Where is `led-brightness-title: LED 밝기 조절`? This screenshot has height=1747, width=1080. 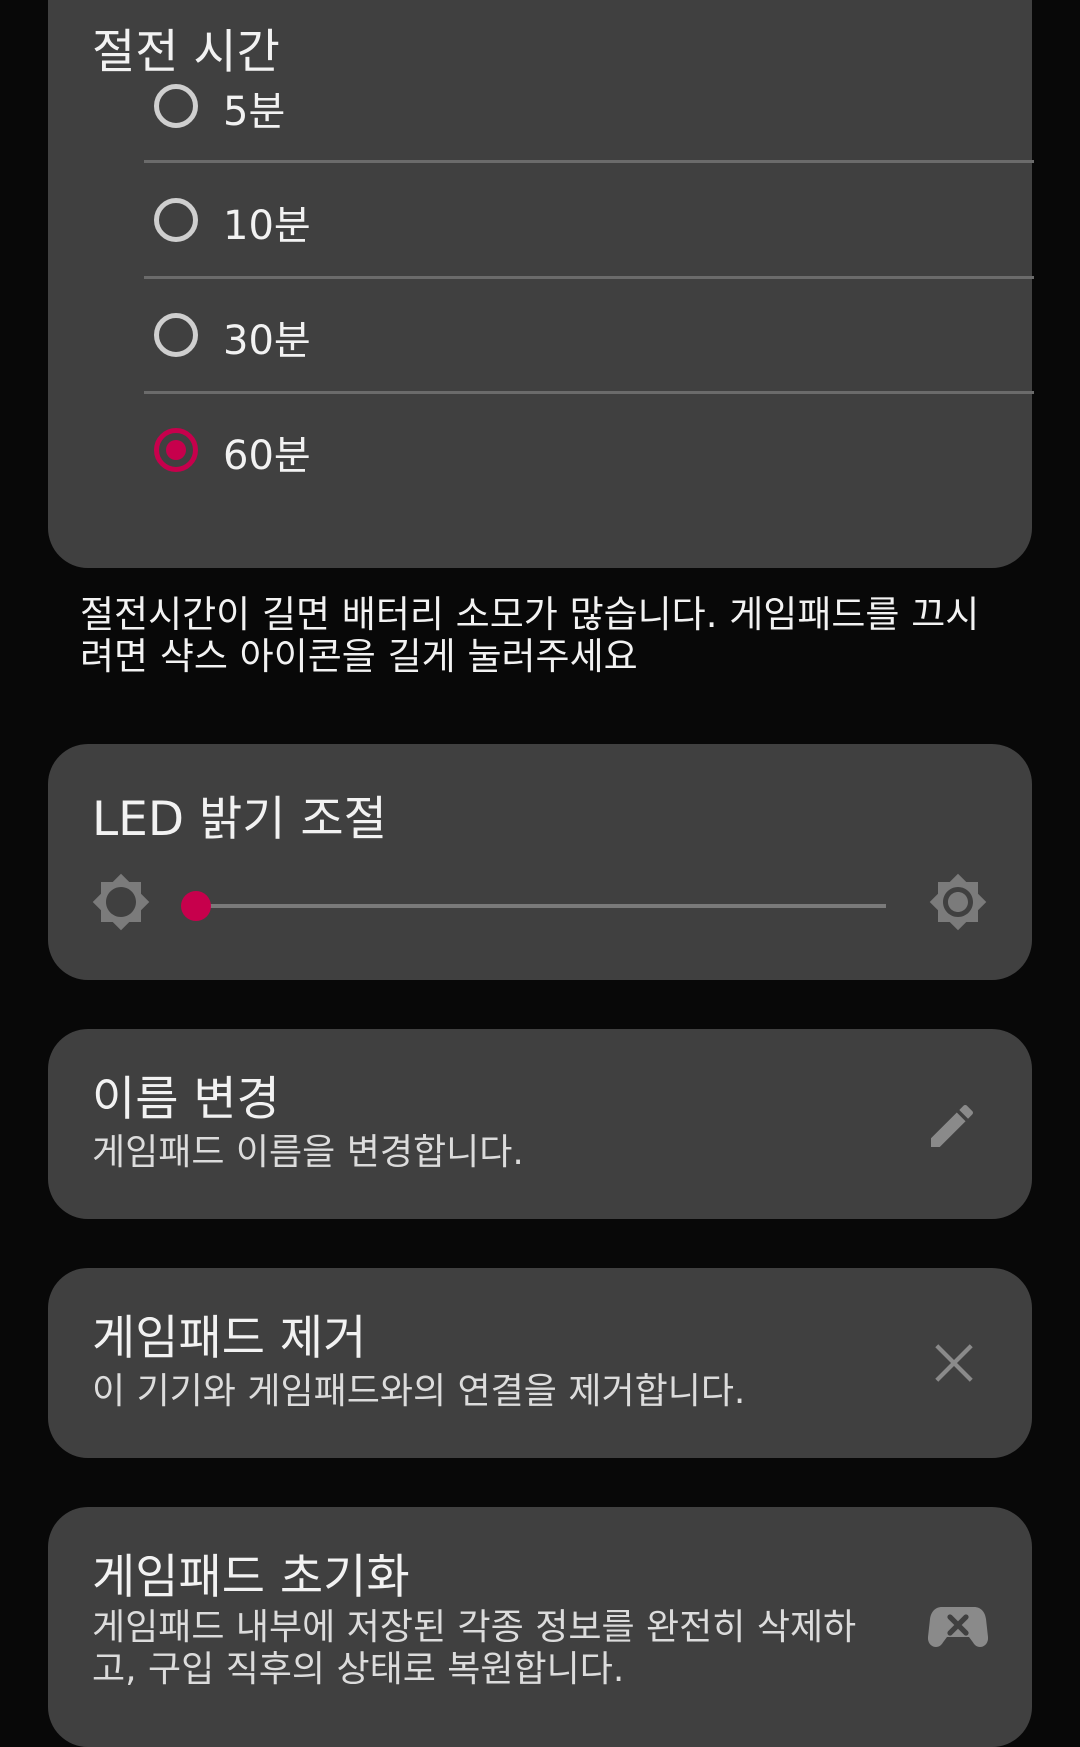 led-brightness-title: LED 밝기 조절 is located at coordinates (239, 819).